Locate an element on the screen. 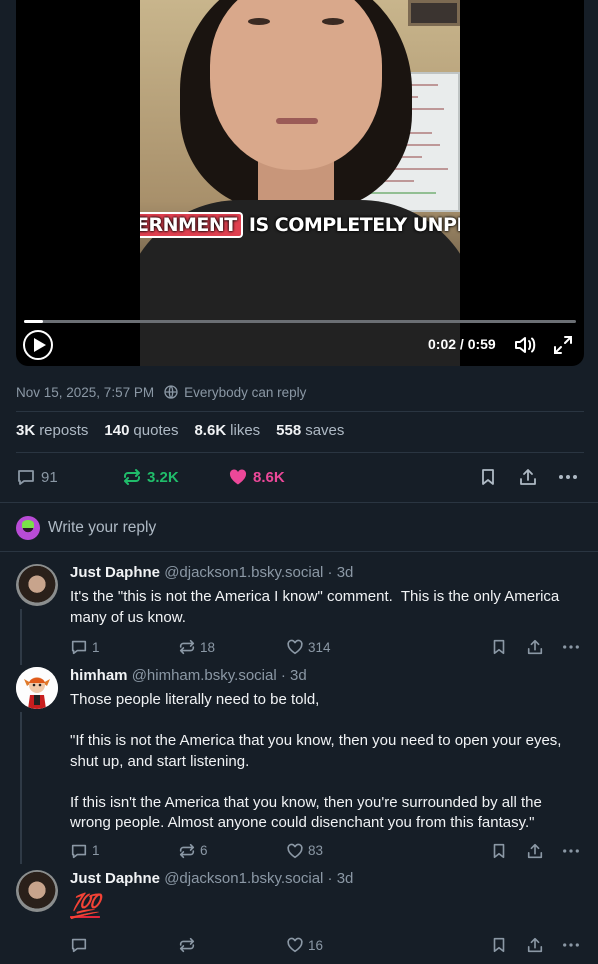 The height and width of the screenshot is (964, 598). repost-button: 6 is located at coordinates (193, 851).